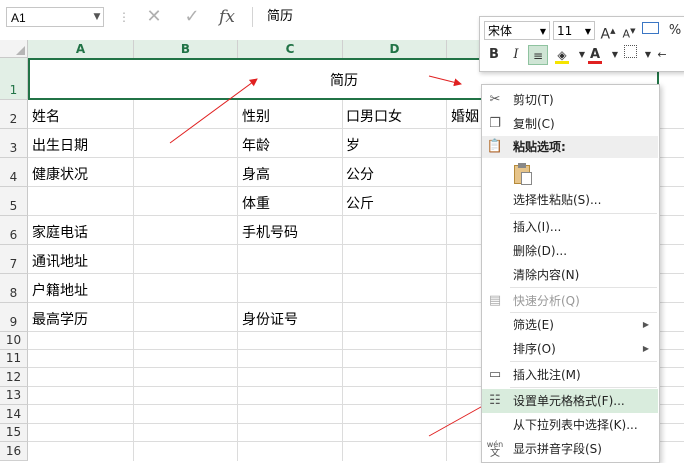 The width and height of the screenshot is (684, 463). What do you see at coordinates (626, 34) in the screenshot?
I see `shrink-font-icon: A` at bounding box center [626, 34].